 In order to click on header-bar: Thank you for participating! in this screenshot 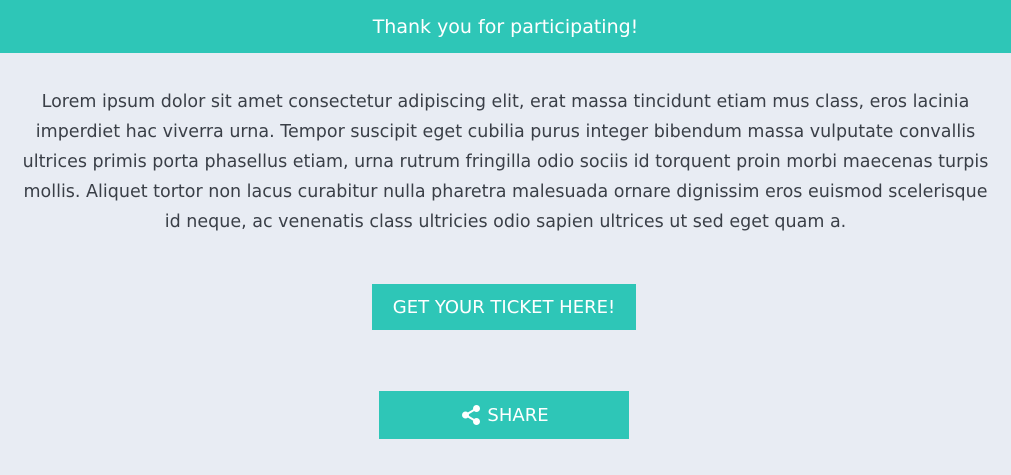, I will do `click(505, 26)`.